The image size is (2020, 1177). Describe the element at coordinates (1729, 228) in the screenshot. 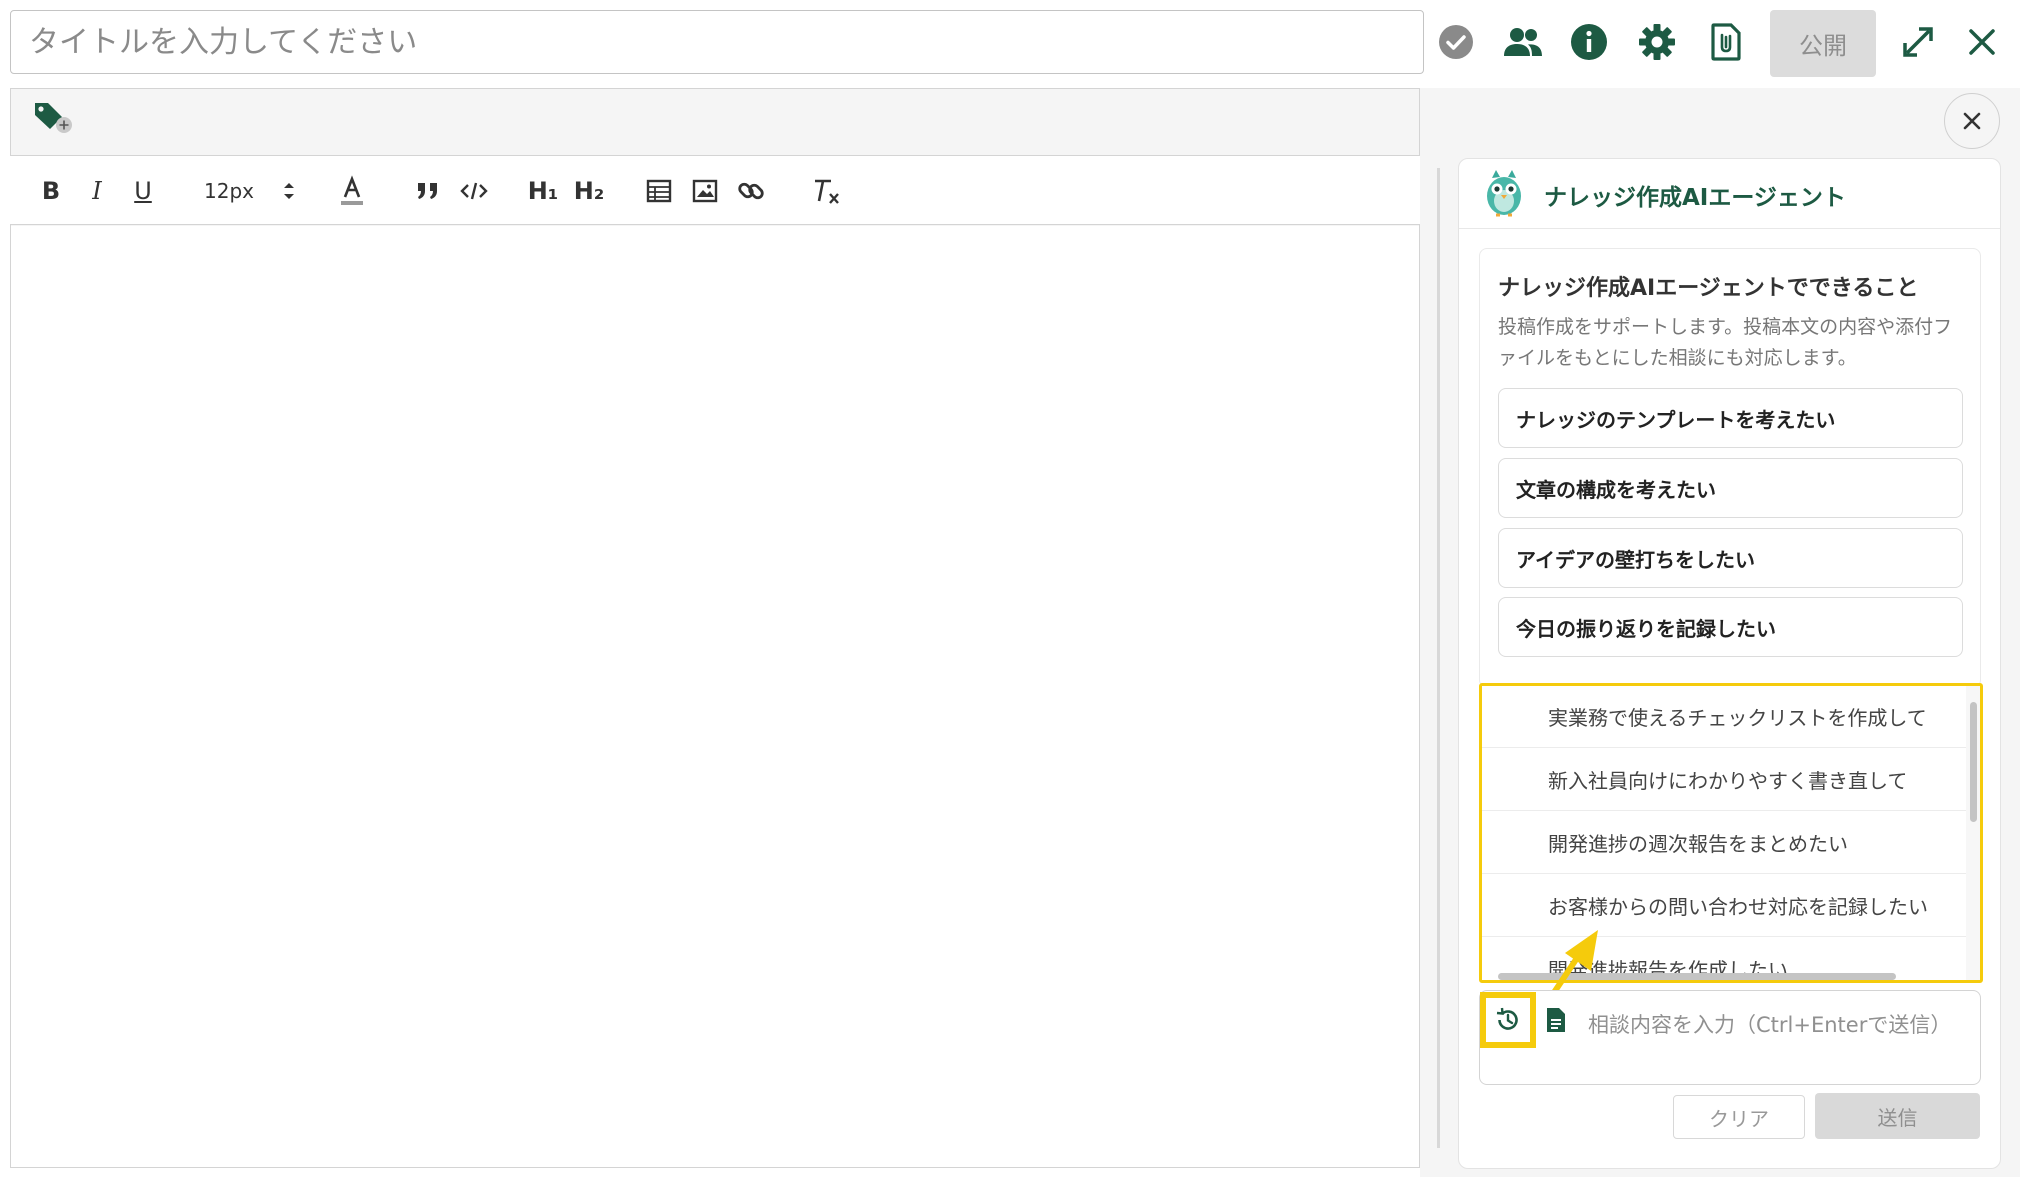

I see `agent-header-divider` at that location.